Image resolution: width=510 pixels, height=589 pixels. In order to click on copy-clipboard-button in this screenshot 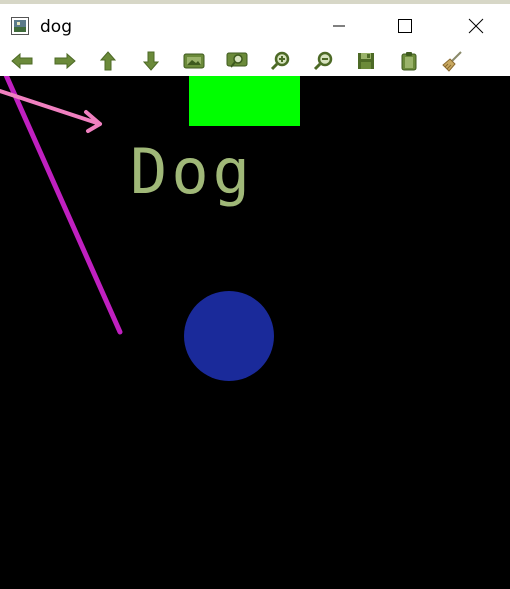, I will do `click(409, 61)`.